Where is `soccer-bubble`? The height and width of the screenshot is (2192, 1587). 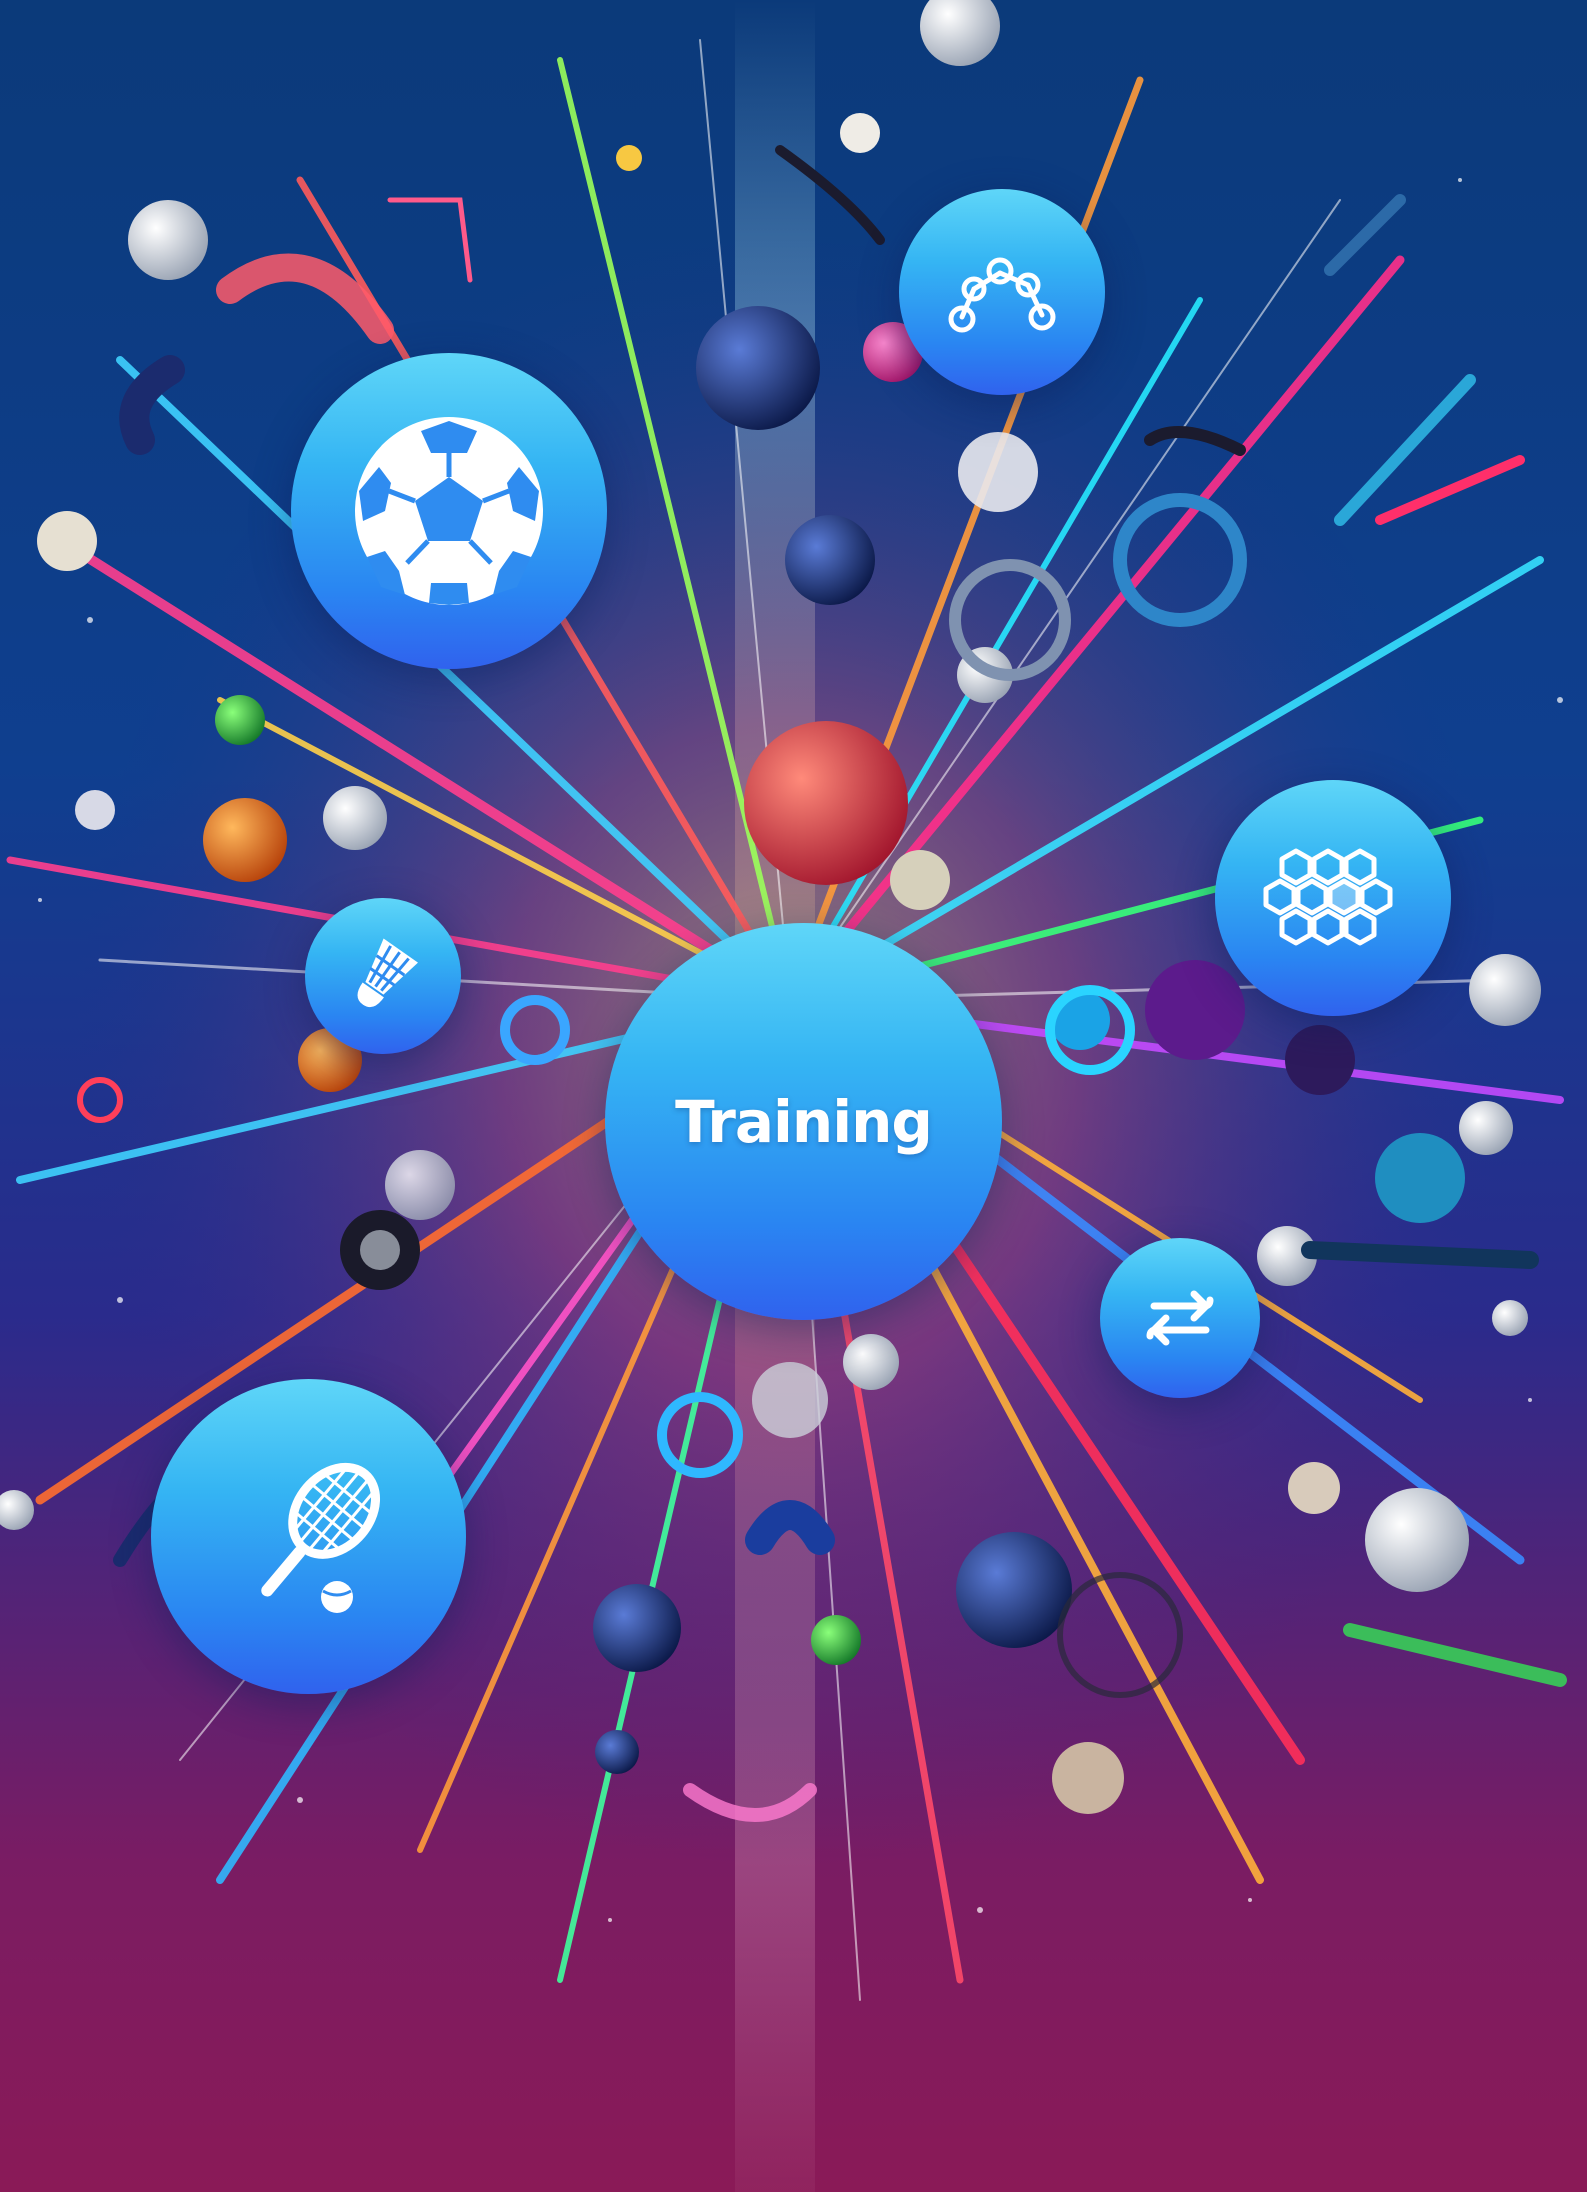 soccer-bubble is located at coordinates (449, 511).